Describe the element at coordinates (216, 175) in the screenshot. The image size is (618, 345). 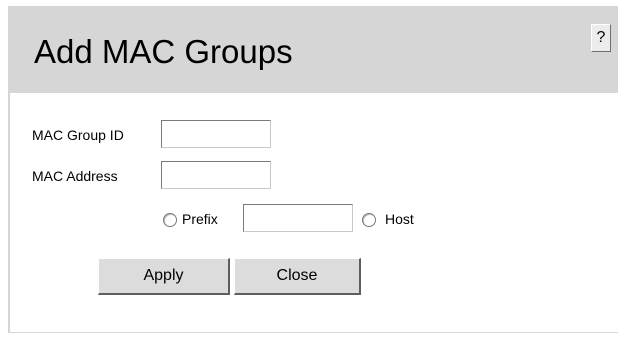
I see `mac-address-input` at that location.